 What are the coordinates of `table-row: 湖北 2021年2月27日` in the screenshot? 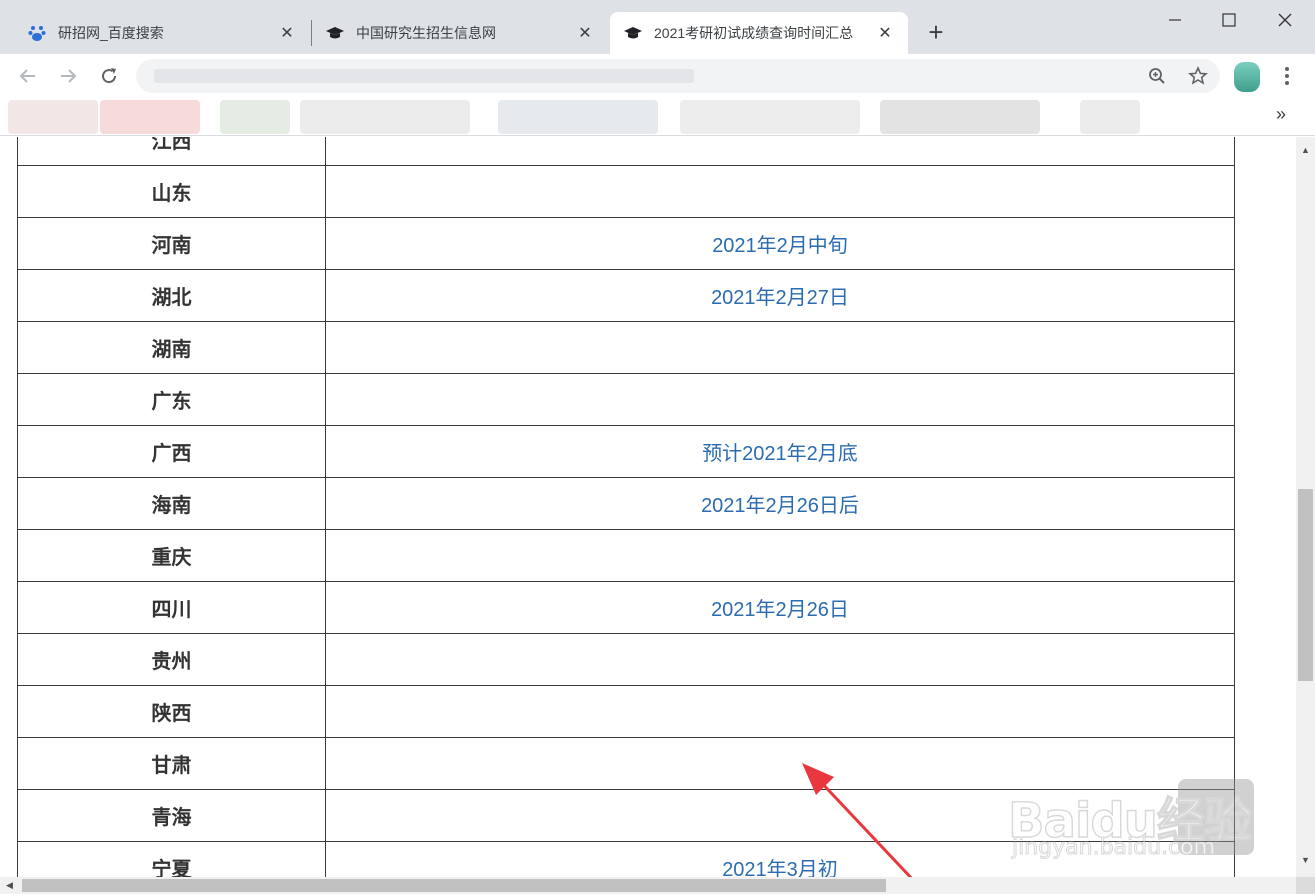 It's located at (626, 295).